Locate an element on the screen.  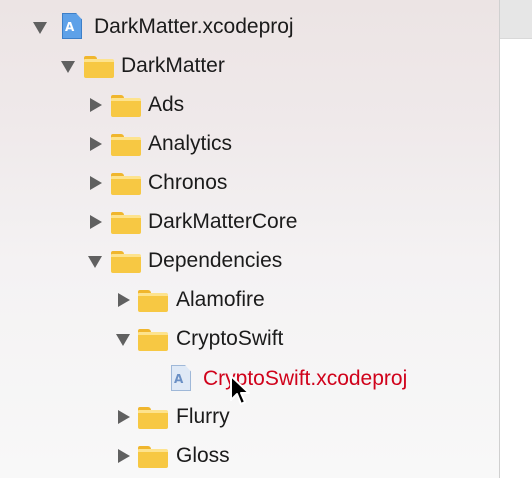
tree-row-label: DarkMatter is located at coordinates (173, 65).